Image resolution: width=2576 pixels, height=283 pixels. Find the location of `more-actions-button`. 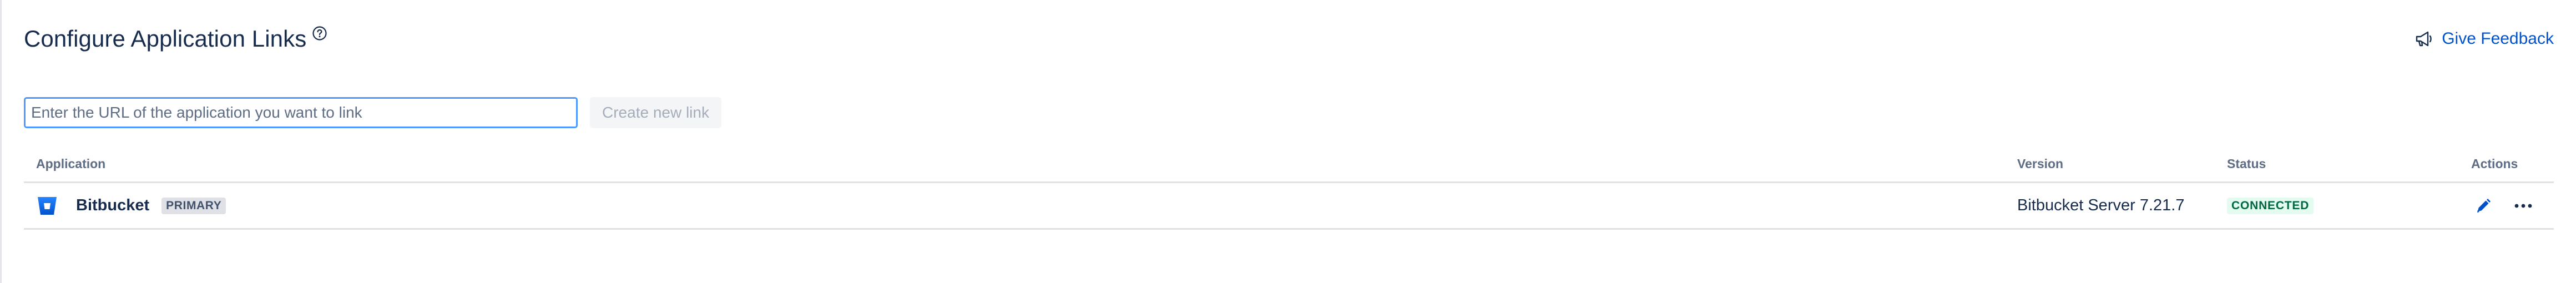

more-actions-button is located at coordinates (2523, 206).